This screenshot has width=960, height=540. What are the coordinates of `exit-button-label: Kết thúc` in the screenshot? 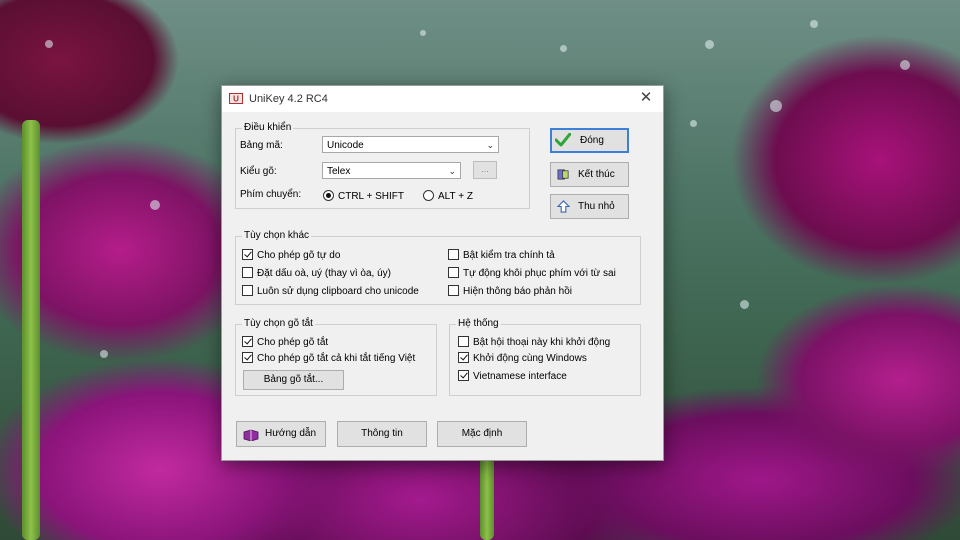 It's located at (596, 174).